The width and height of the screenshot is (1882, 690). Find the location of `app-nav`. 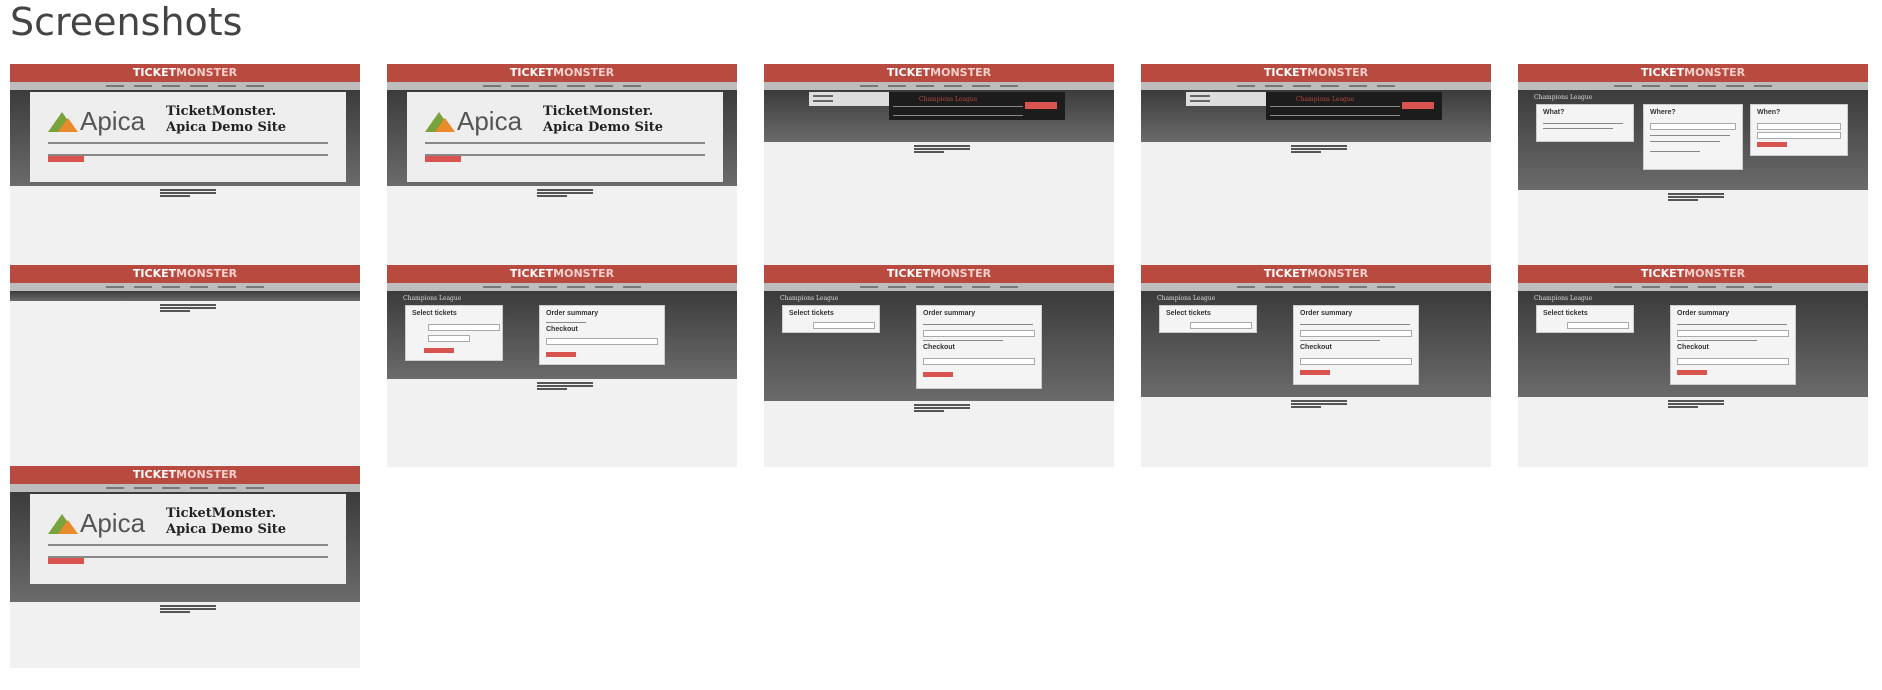

app-nav is located at coordinates (185, 86).